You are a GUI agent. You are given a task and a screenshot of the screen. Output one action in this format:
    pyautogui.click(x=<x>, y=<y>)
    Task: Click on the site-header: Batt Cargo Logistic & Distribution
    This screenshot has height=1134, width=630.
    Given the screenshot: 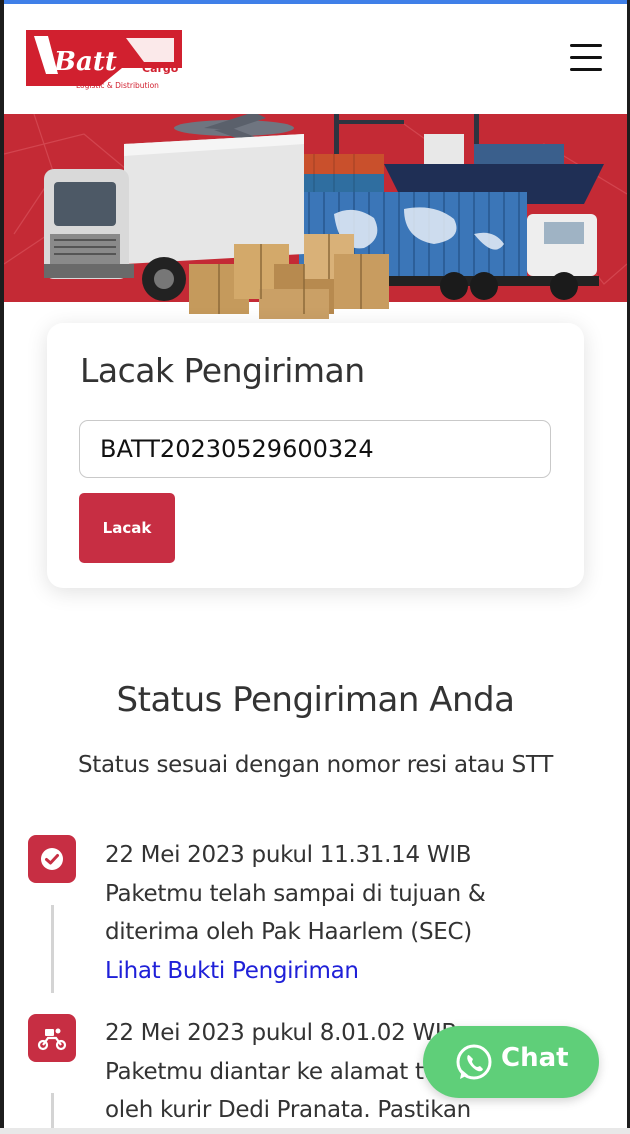 What is the action you would take?
    pyautogui.click(x=315, y=59)
    